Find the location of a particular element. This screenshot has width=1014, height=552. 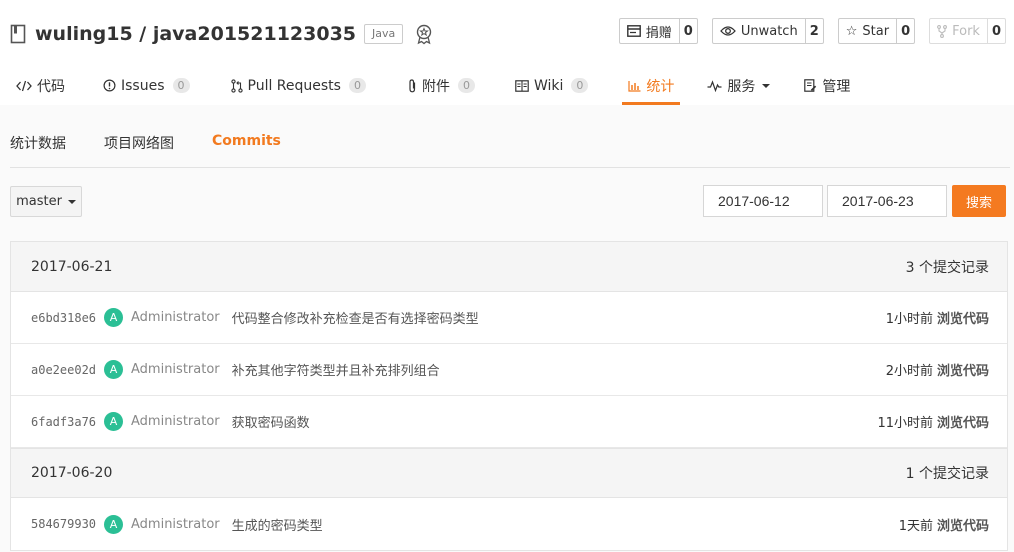

donate-button: 捐赠 0 is located at coordinates (658, 31).